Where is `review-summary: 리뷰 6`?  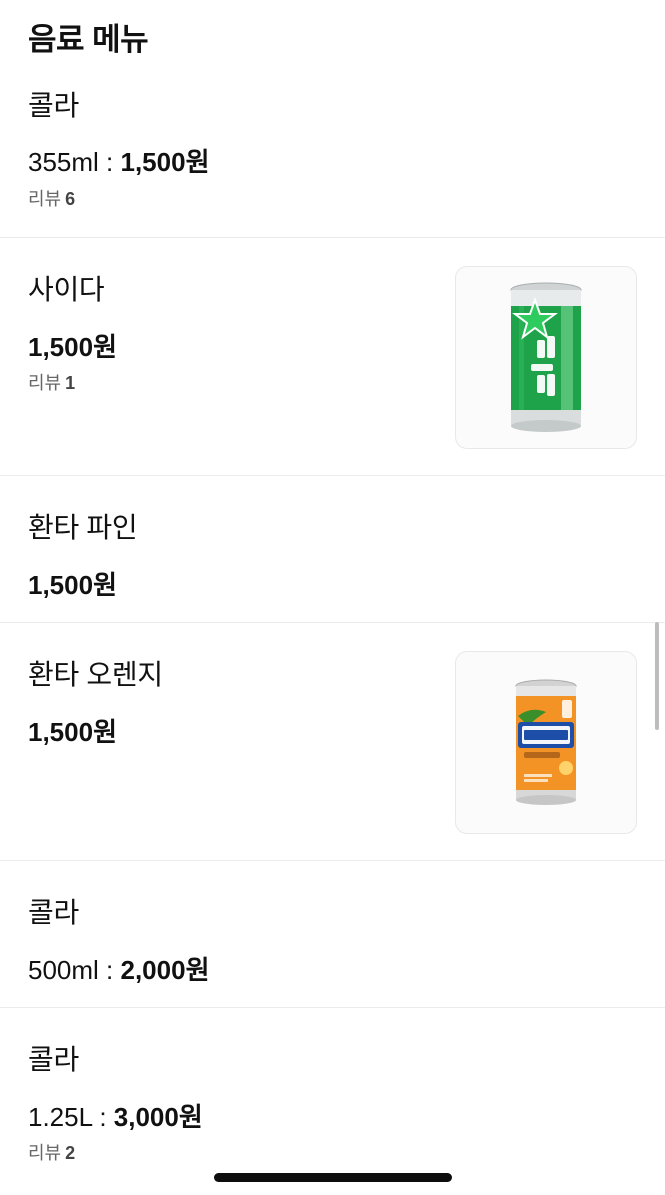
review-summary: 리뷰 6 is located at coordinates (51, 198).